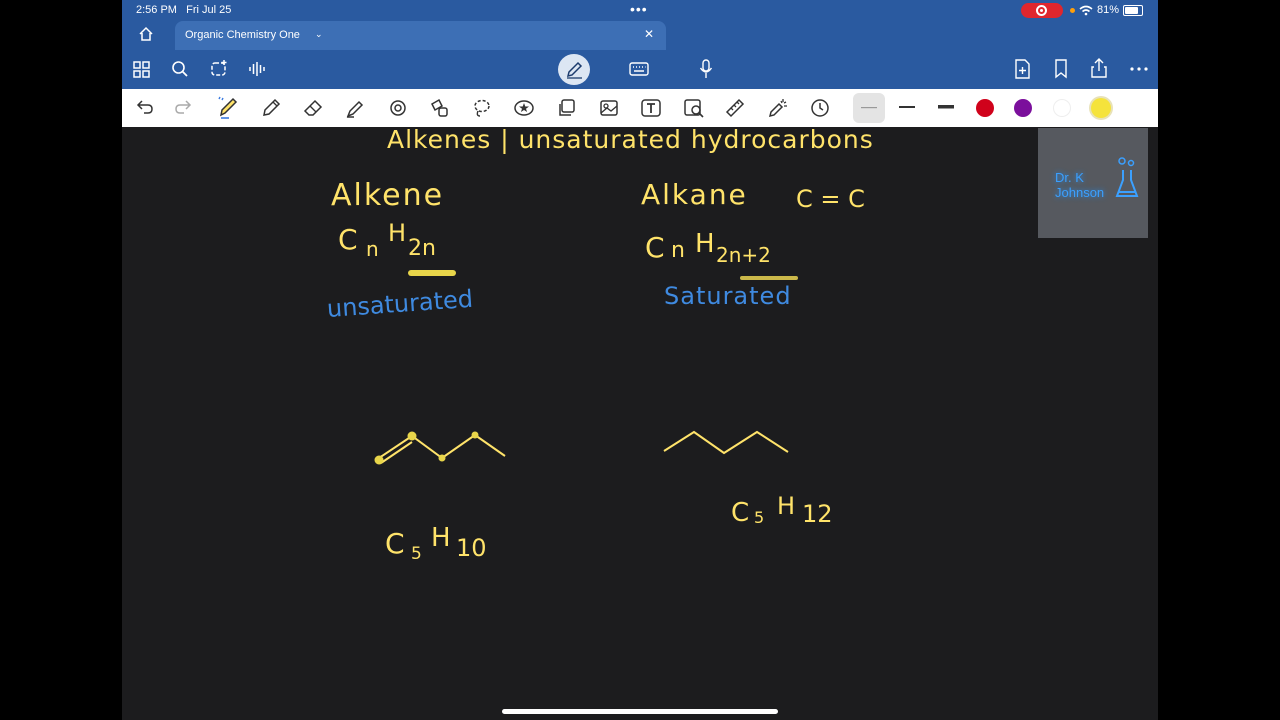  What do you see at coordinates (705, 244) in the screenshot?
I see `alkane-formula-h: H` at bounding box center [705, 244].